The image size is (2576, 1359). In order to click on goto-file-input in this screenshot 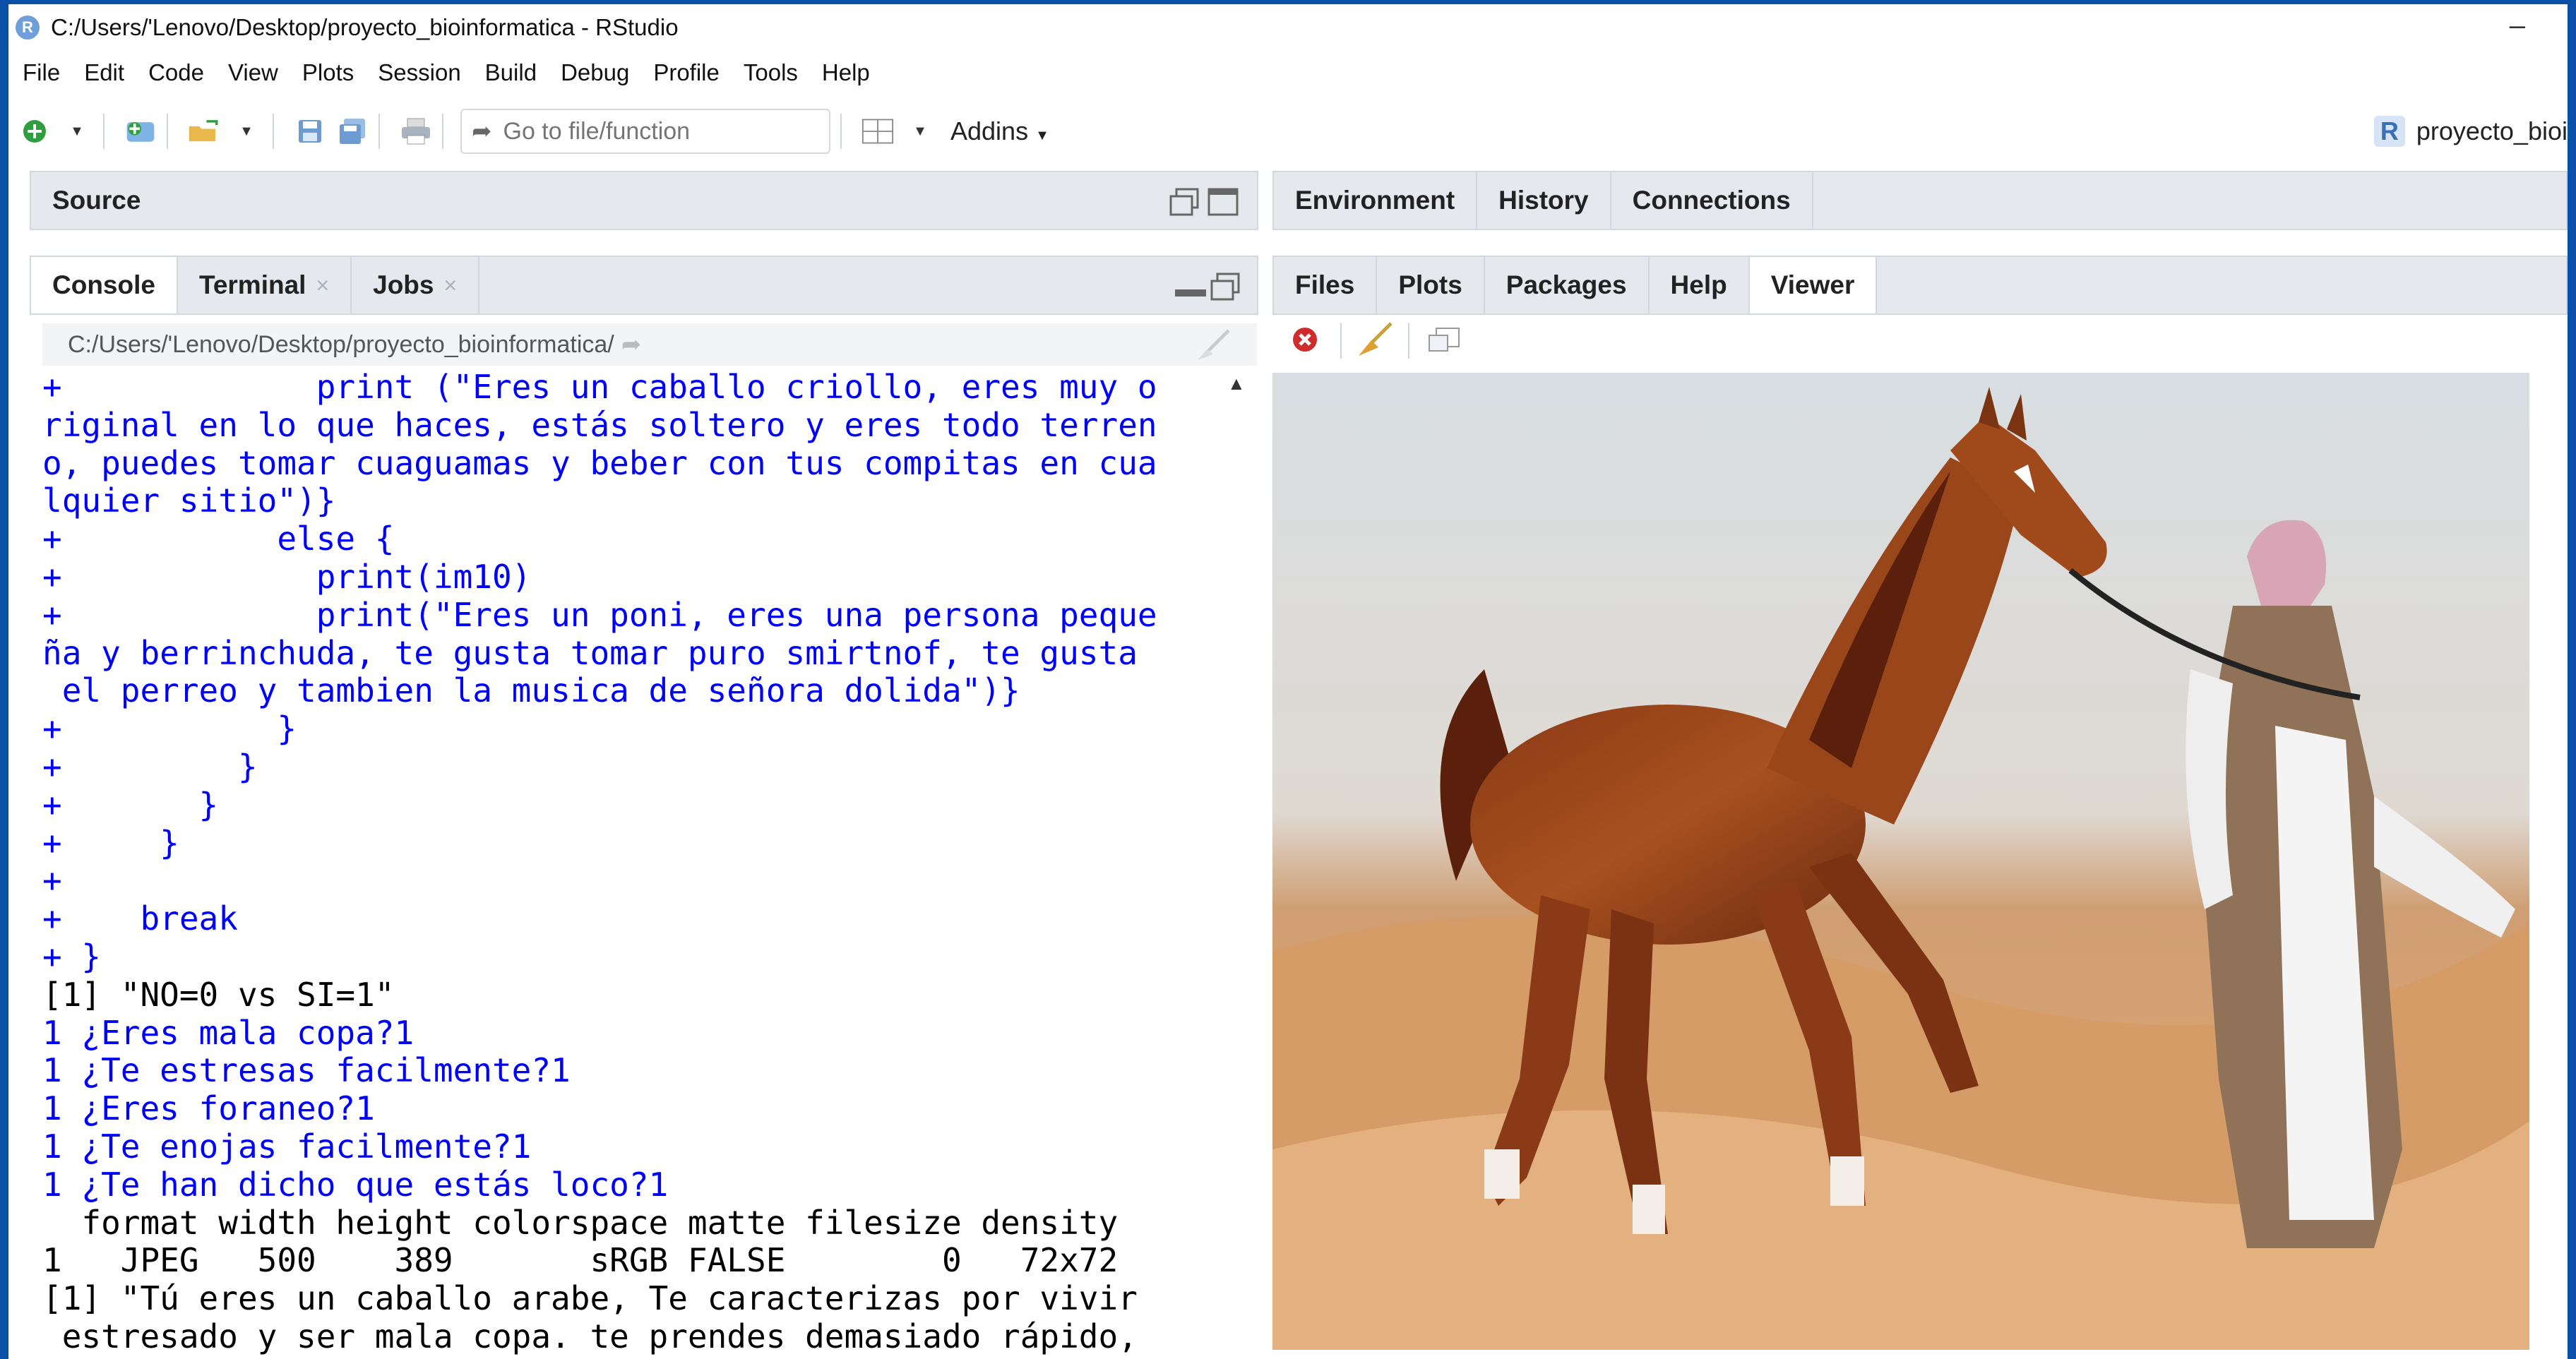, I will do `click(651, 131)`.